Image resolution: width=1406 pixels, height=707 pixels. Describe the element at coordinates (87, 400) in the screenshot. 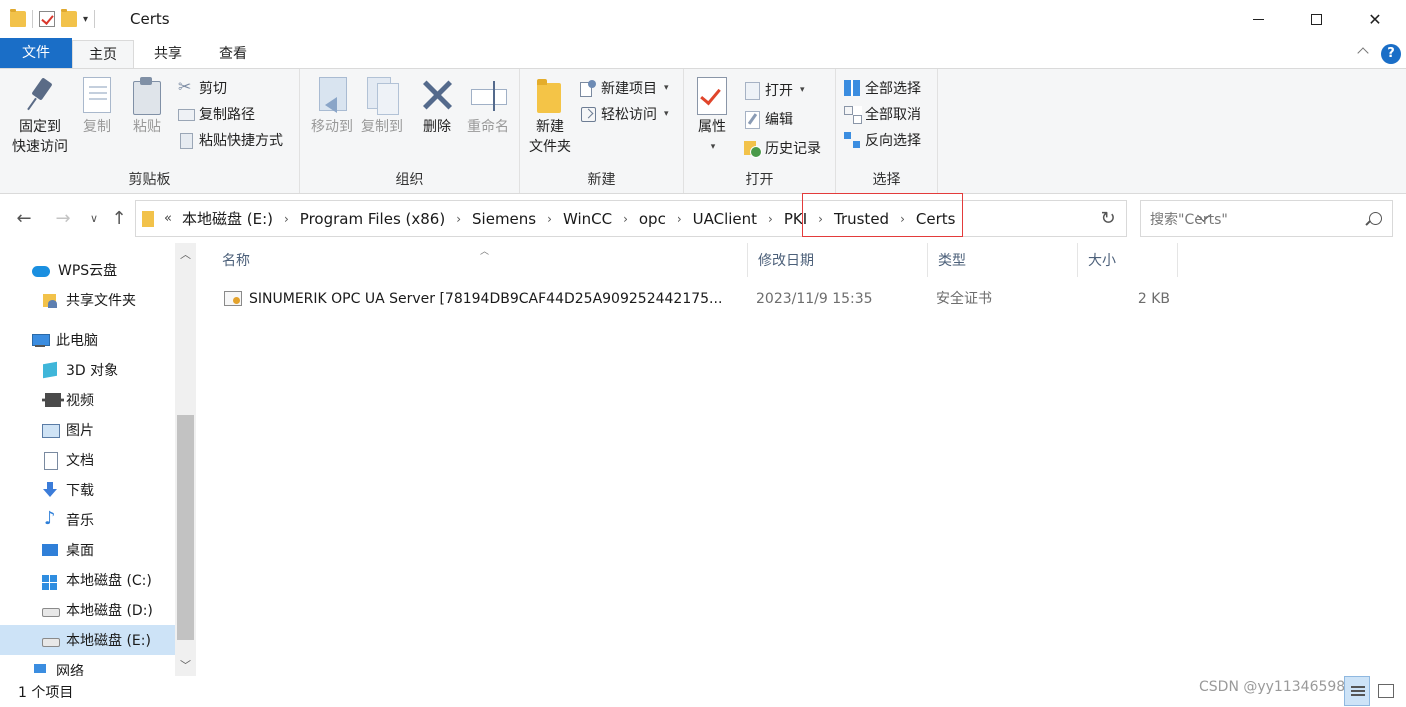

I see `nav-item-videos: 视频` at that location.